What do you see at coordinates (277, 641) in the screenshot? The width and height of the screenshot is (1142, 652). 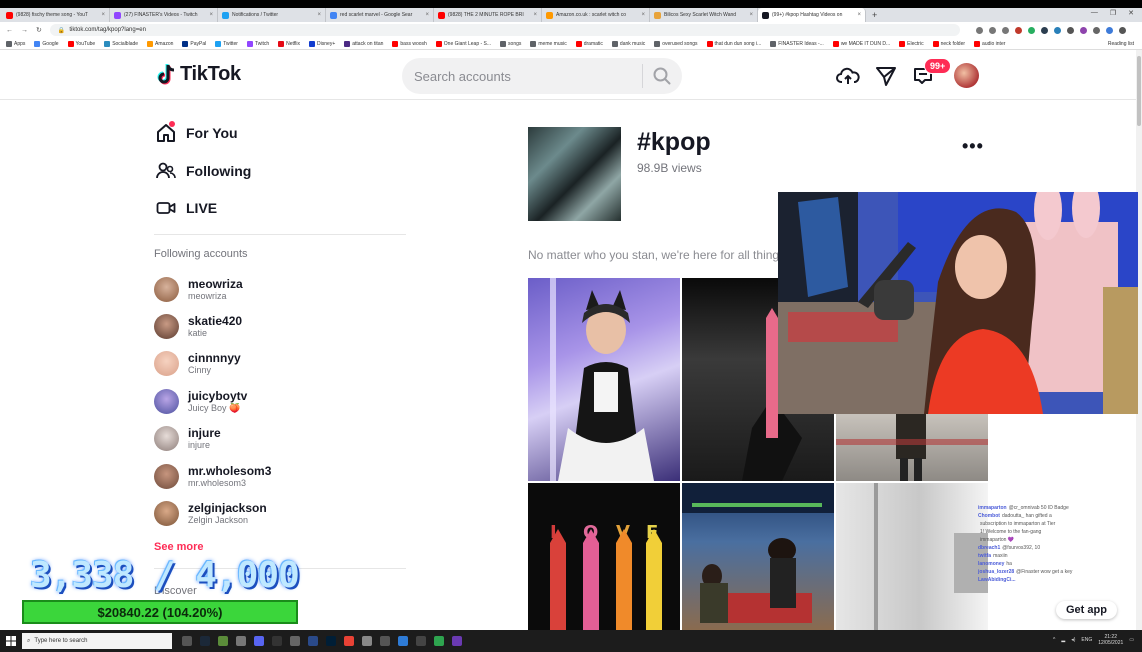 I see `obs-icon` at bounding box center [277, 641].